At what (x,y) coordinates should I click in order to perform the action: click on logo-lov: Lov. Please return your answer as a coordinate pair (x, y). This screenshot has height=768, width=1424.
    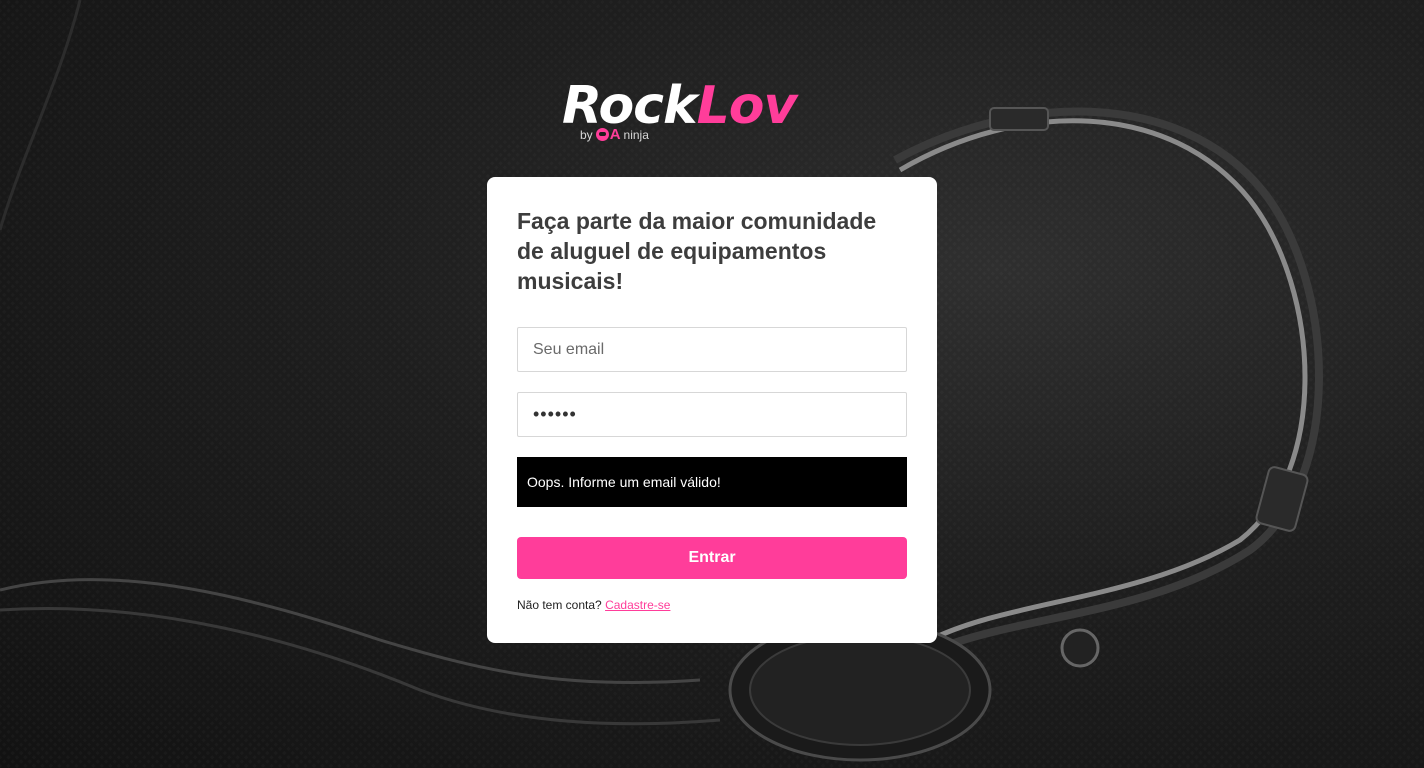
    Looking at the image, I should click on (747, 106).